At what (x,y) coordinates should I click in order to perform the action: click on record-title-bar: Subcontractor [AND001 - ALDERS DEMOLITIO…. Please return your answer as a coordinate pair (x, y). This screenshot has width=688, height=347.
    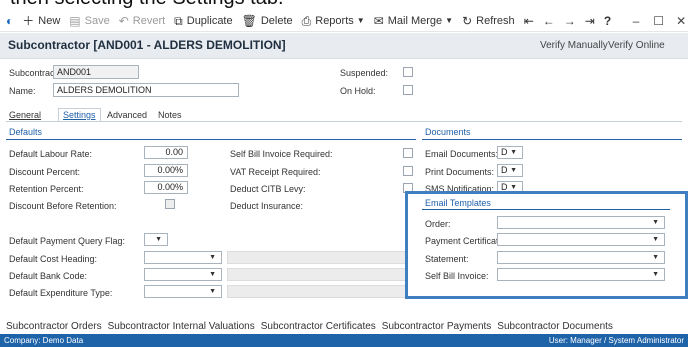
    Looking at the image, I should click on (344, 46).